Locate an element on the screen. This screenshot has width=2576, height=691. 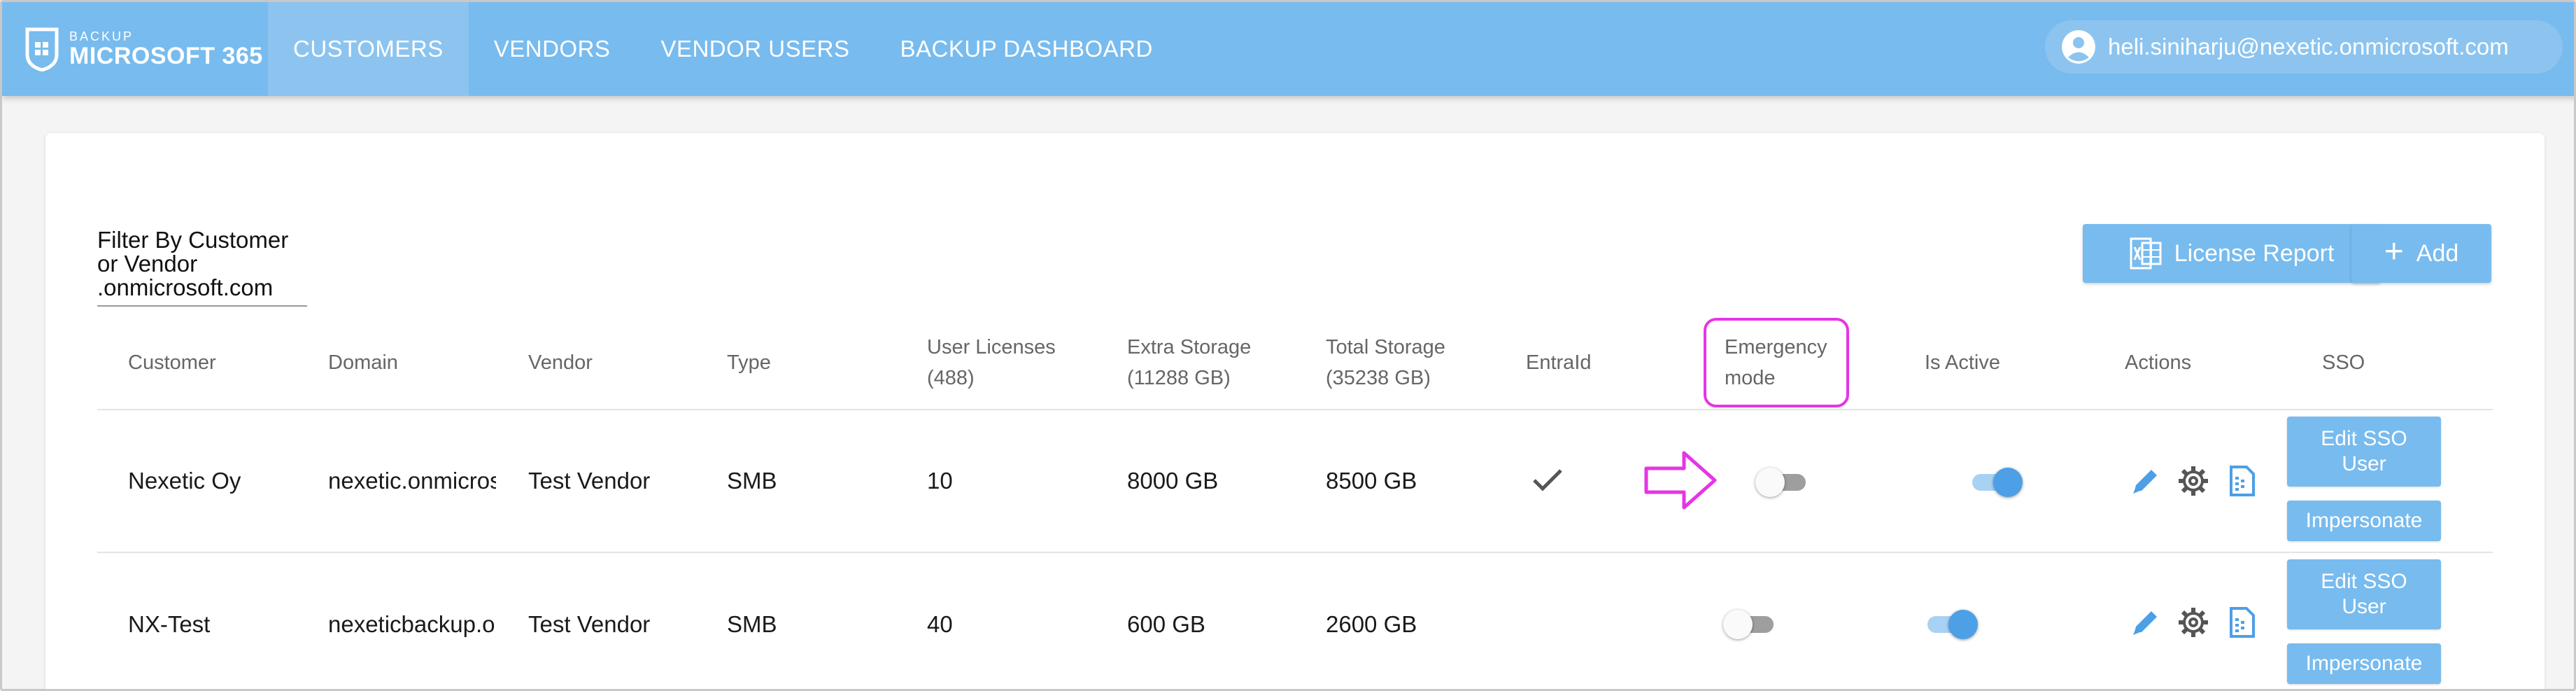
arrow-right-icon is located at coordinates (1680, 480).